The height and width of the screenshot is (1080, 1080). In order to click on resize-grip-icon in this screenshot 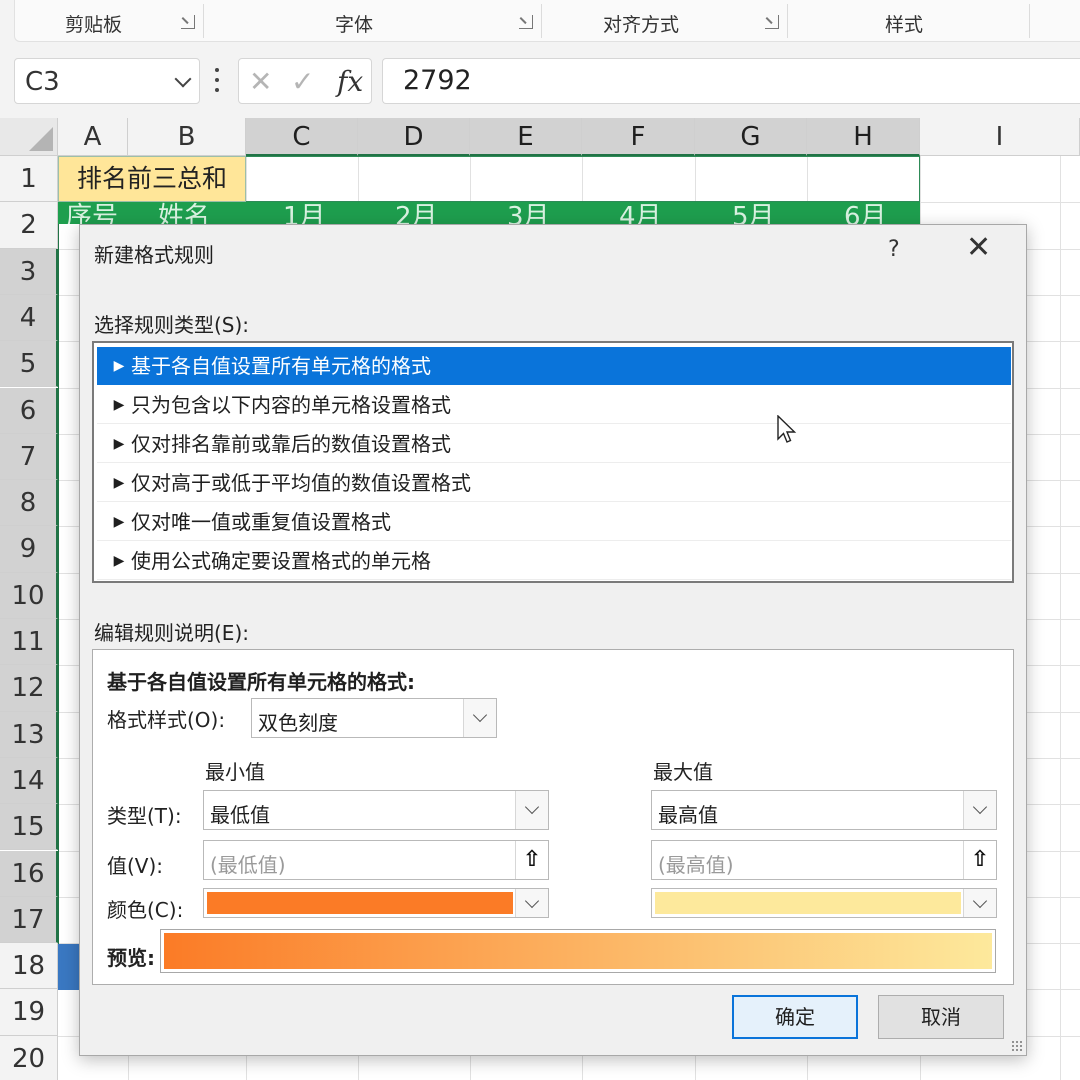, I will do `click(1017, 1046)`.